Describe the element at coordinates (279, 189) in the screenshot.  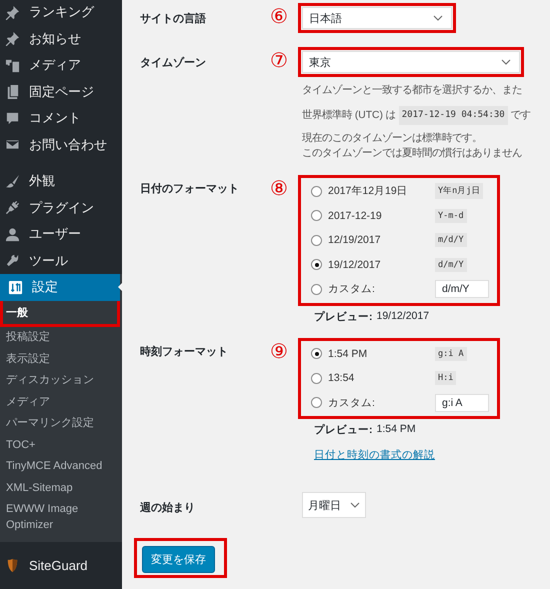
I see `step-number: ⑧` at that location.